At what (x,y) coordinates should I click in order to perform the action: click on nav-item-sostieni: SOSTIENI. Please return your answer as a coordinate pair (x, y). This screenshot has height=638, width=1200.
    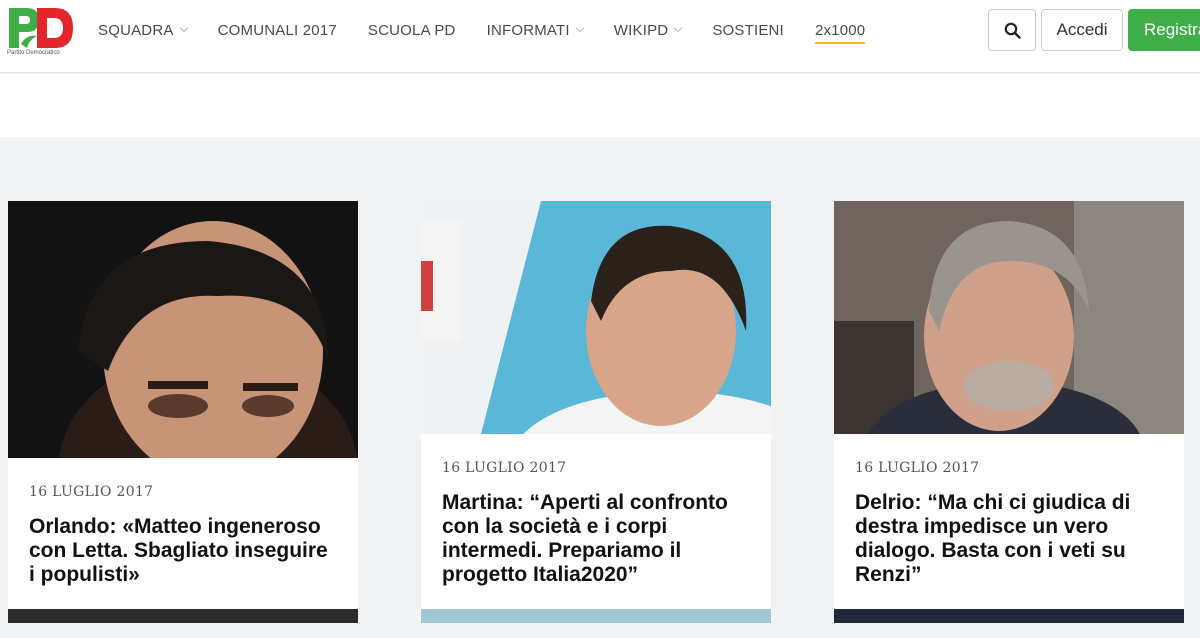
    Looking at the image, I should click on (748, 30).